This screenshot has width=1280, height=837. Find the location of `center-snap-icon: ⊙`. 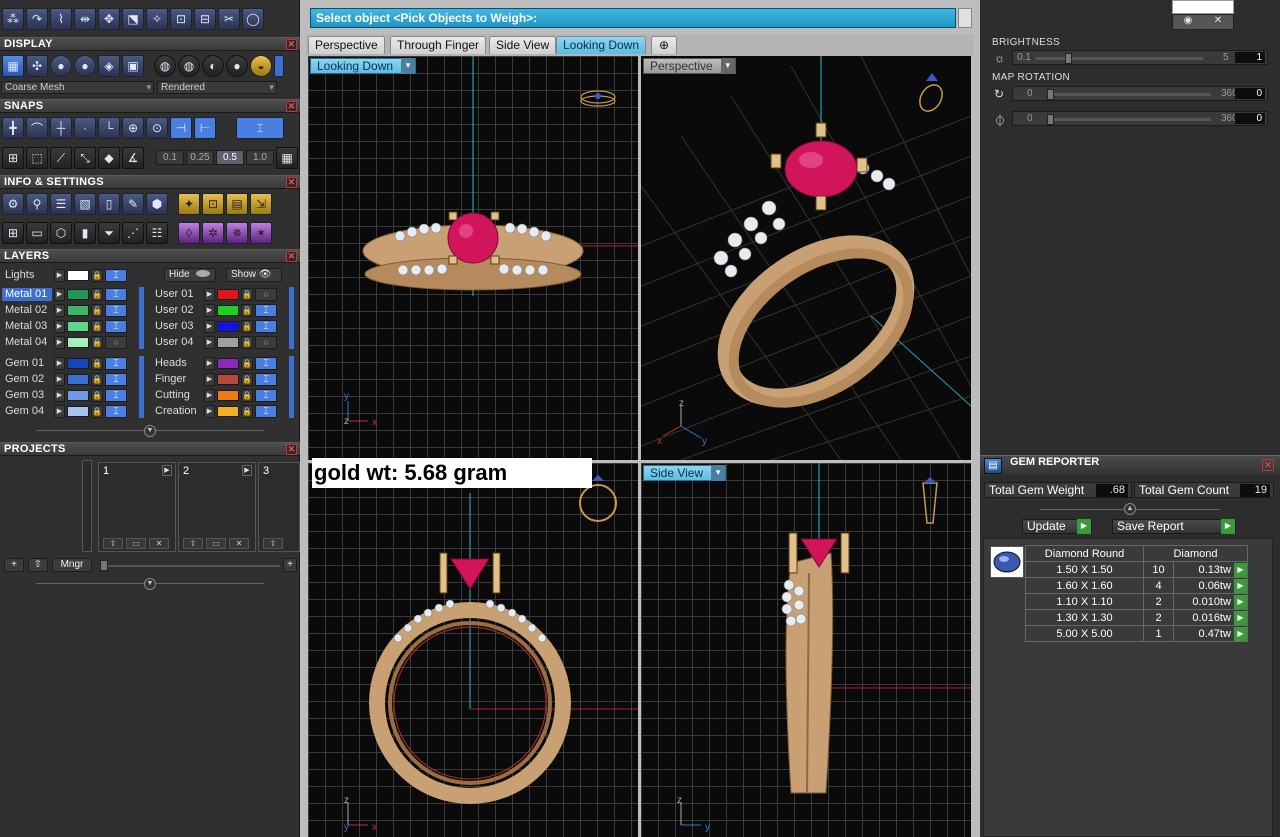

center-snap-icon: ⊙ is located at coordinates (157, 128).